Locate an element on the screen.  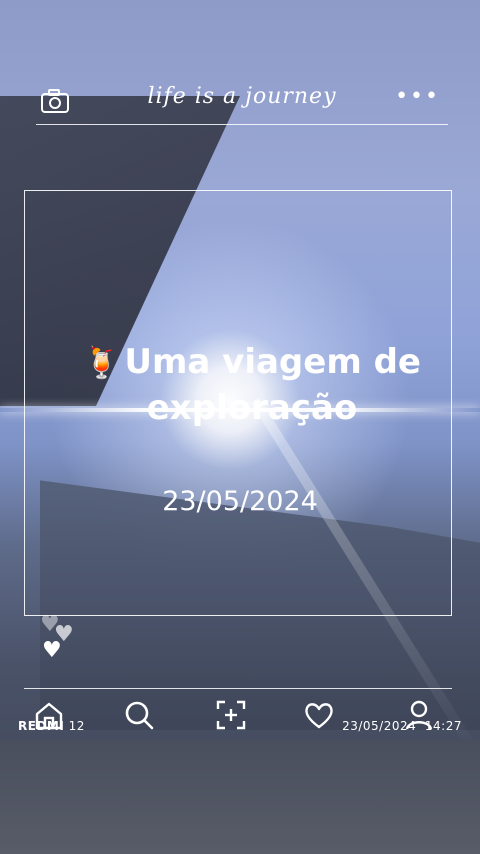
bottom-shade is located at coordinates (240, 797).